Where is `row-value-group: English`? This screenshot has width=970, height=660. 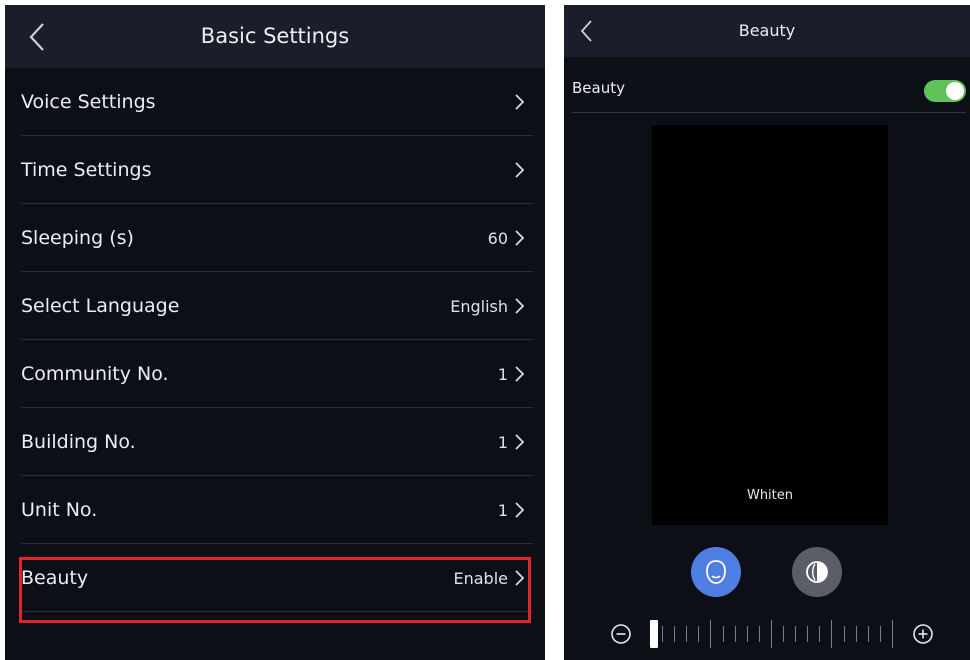 row-value-group: English is located at coordinates (487, 306).